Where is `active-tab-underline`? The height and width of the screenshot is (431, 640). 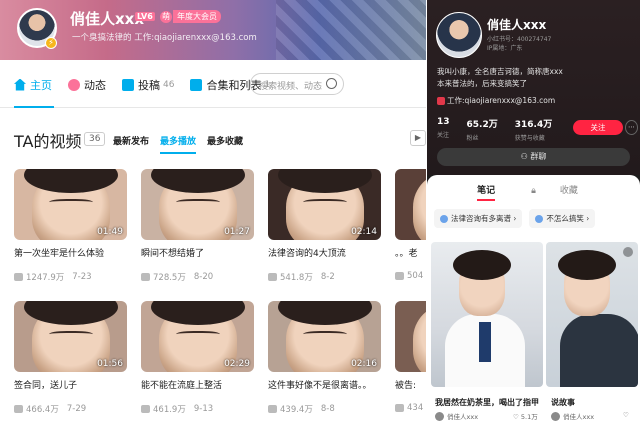
active-tab-underline is located at coordinates (34, 107).